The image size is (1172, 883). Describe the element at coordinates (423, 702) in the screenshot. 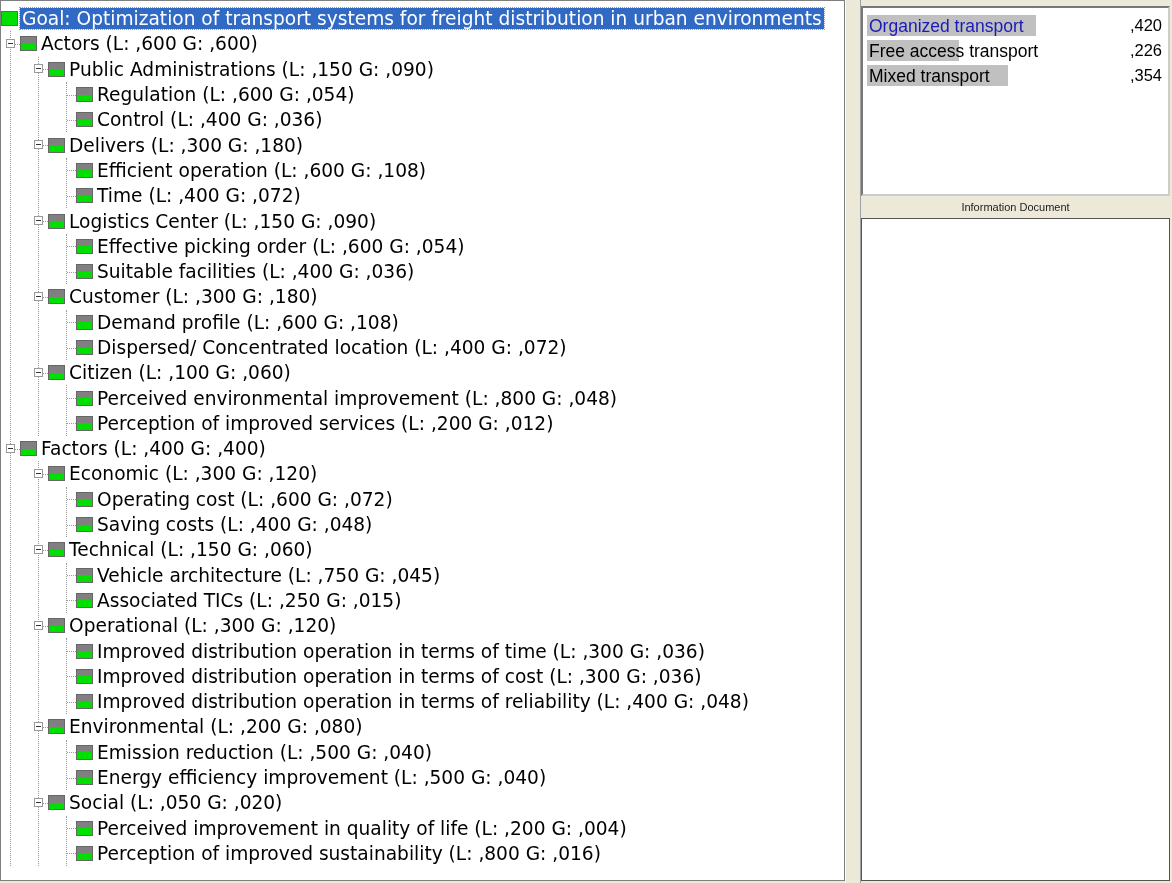

I see `tree-item: Improved distribution operation in terms of reliability (L: ,400 G: ,048)` at that location.